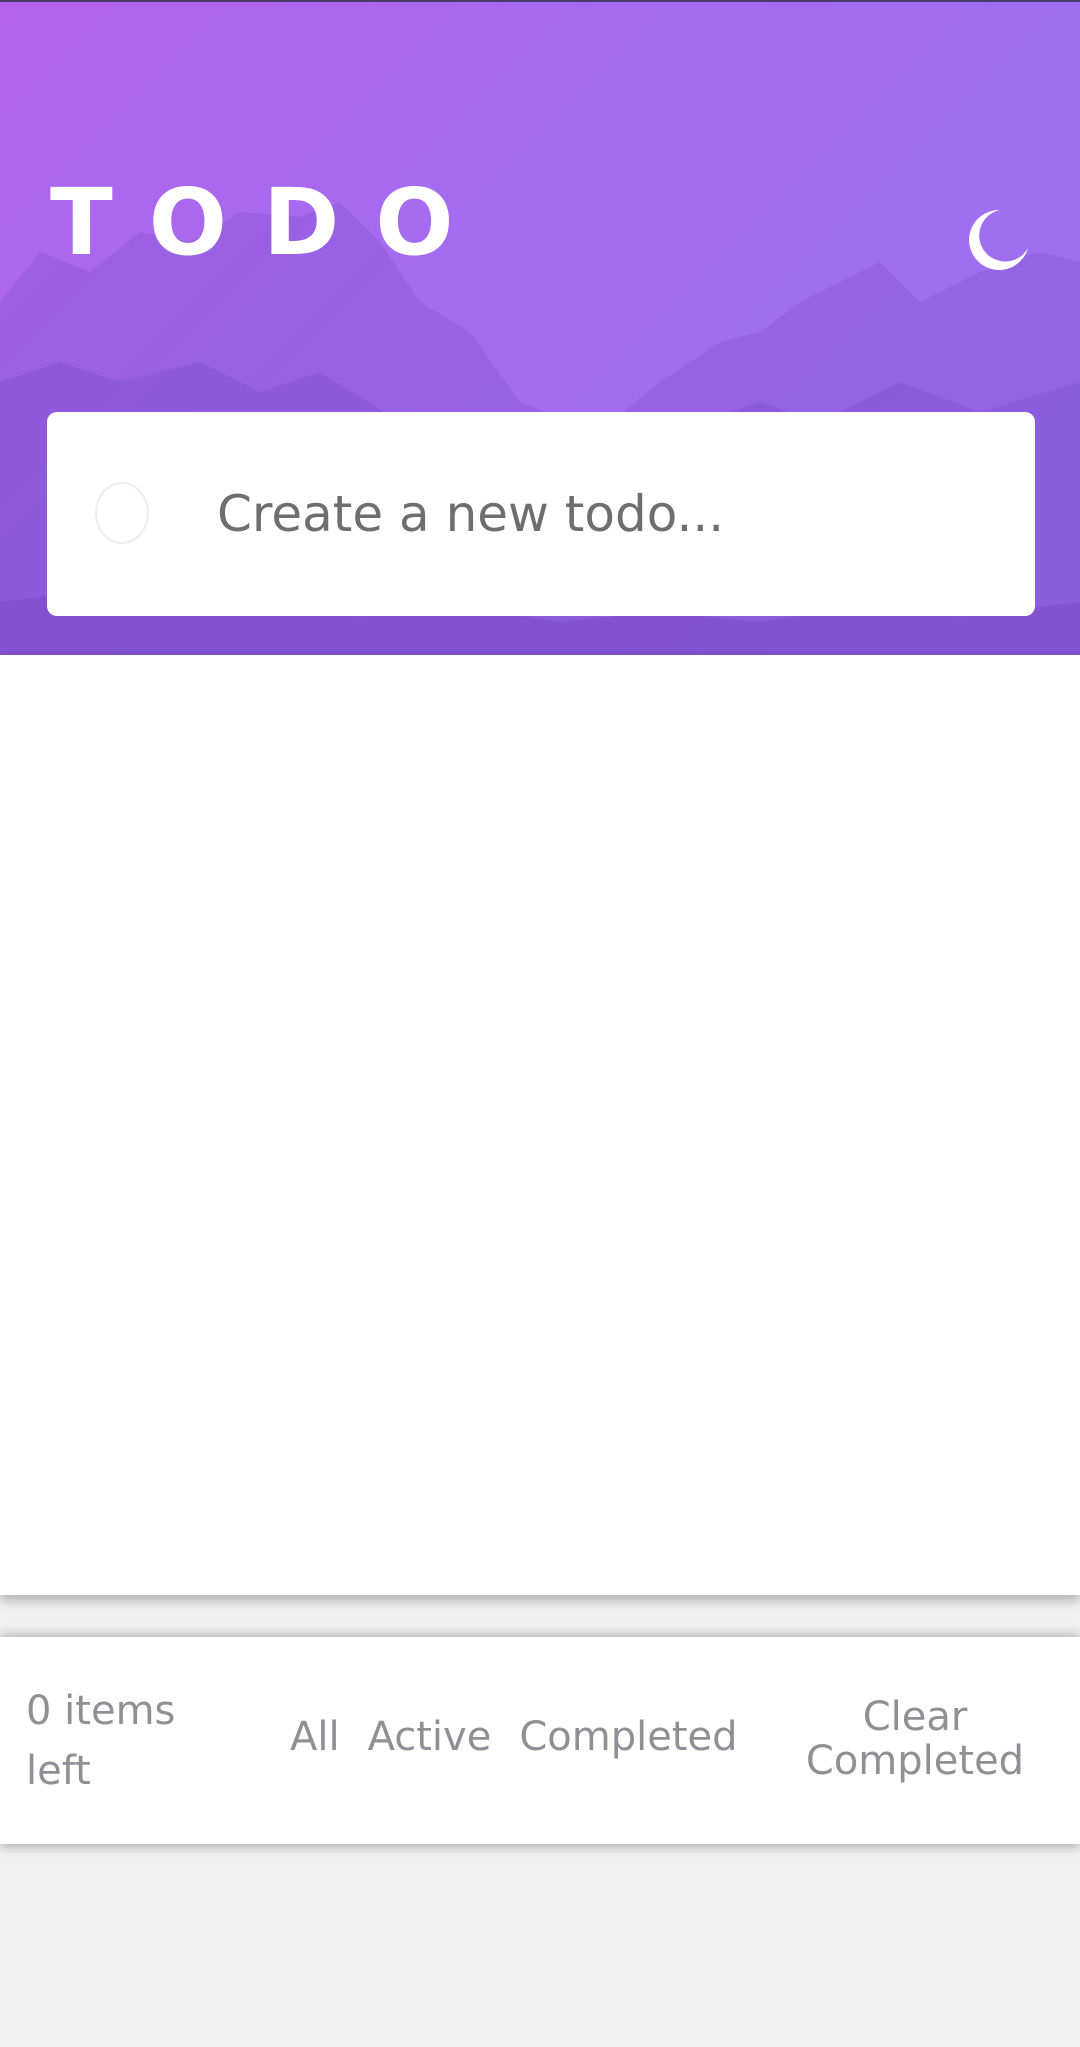 The width and height of the screenshot is (1080, 2047). I want to click on filter-completed: Completed, so click(628, 1737).